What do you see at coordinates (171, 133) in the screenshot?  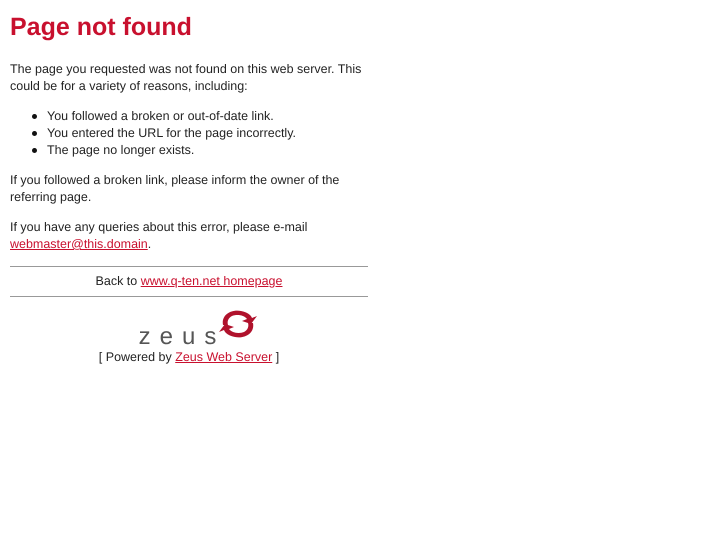 I see `reason-text: You entered the URL for the page incorrectly.` at bounding box center [171, 133].